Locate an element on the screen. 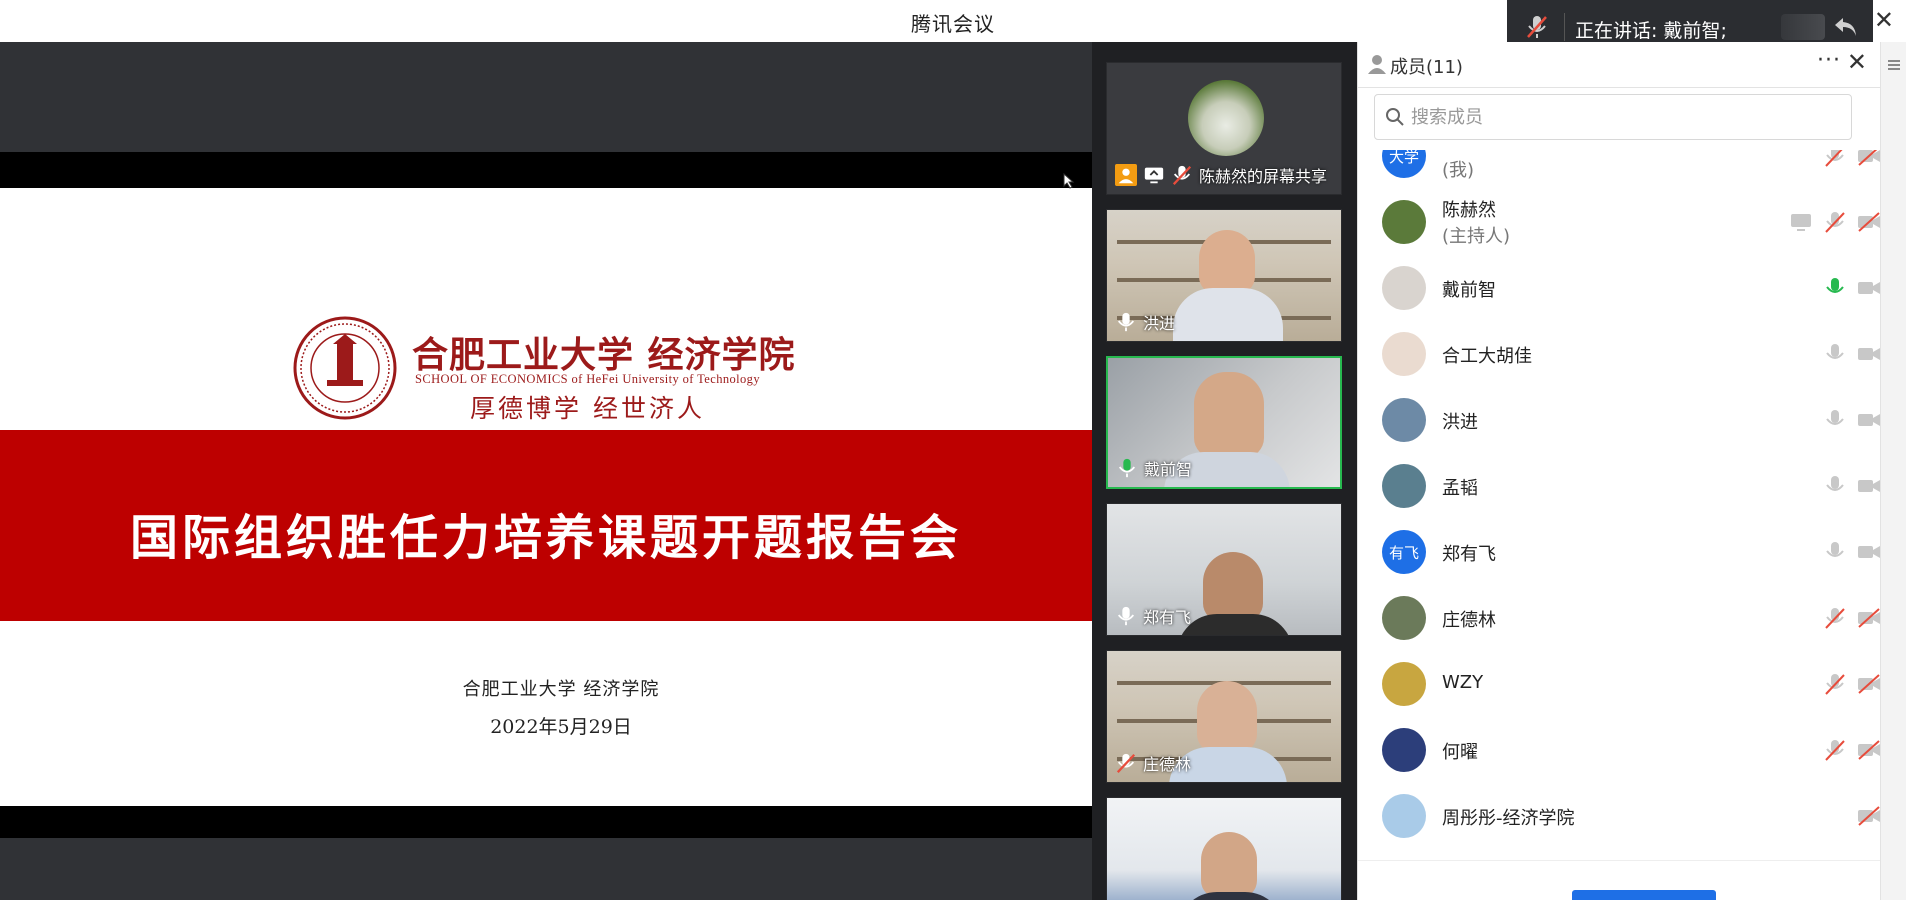 Image resolution: width=1906 pixels, height=900 pixels. close-panel-button: ✕ is located at coordinates (1857, 62).